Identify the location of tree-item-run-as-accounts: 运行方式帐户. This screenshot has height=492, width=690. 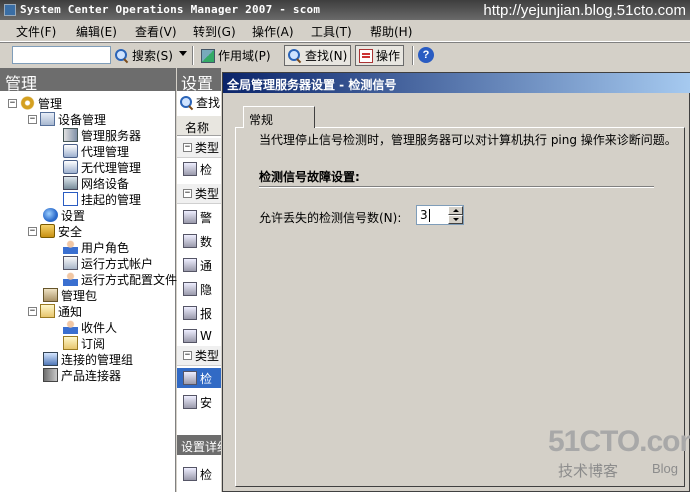
(108, 263).